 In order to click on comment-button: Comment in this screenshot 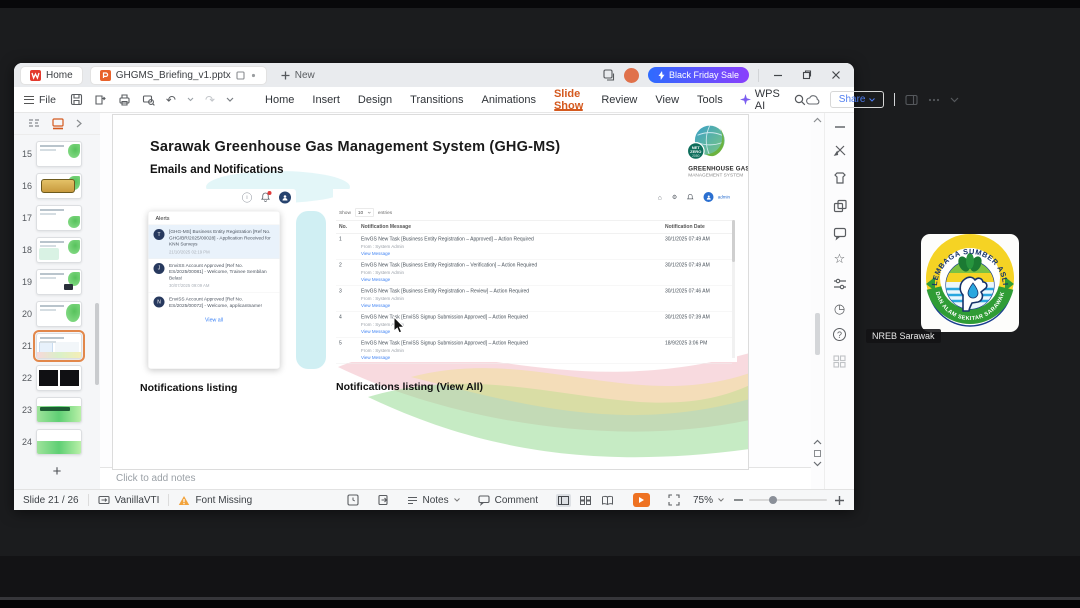, I will do `click(508, 500)`.